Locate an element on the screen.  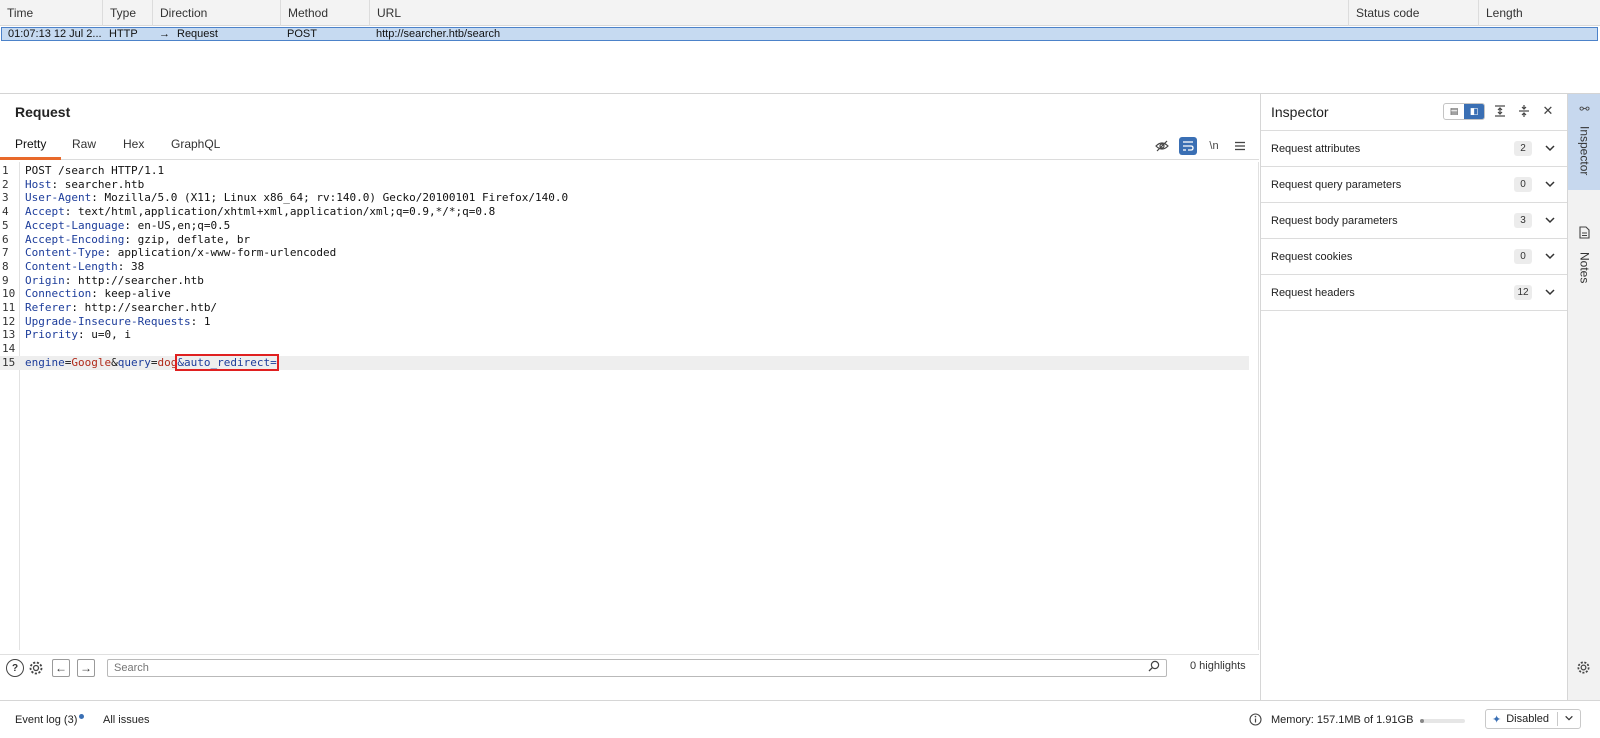
all-issues-link: All issues is located at coordinates (126, 720).